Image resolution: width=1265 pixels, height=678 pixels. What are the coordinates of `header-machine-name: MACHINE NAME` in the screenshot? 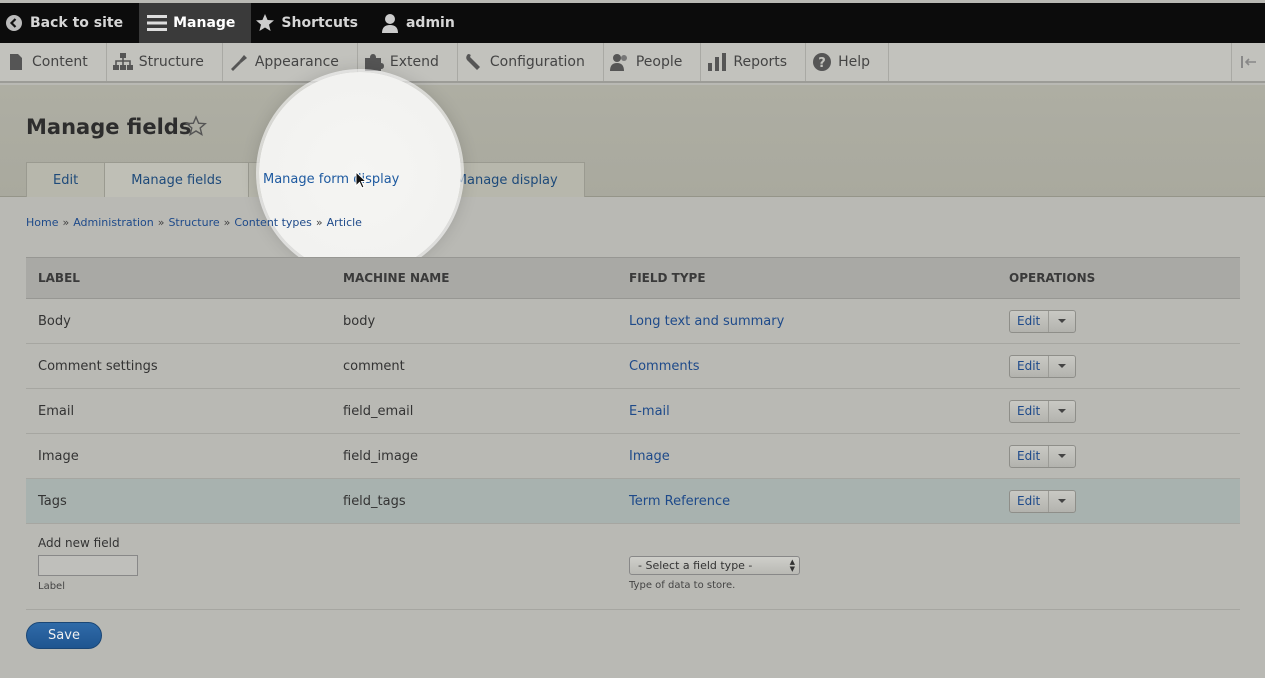 It's located at (396, 278).